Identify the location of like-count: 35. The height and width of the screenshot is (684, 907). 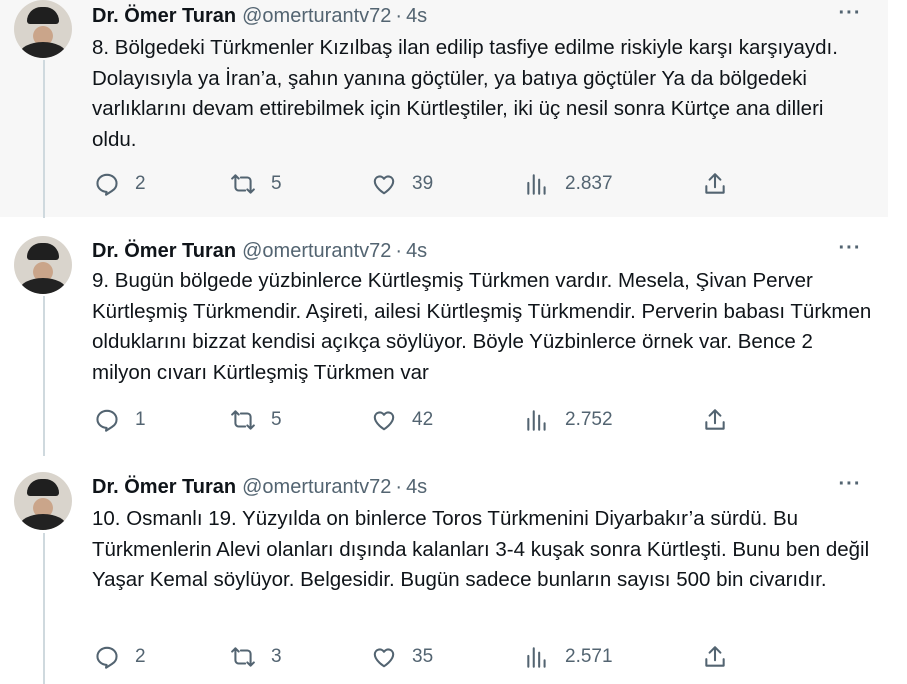
(423, 656).